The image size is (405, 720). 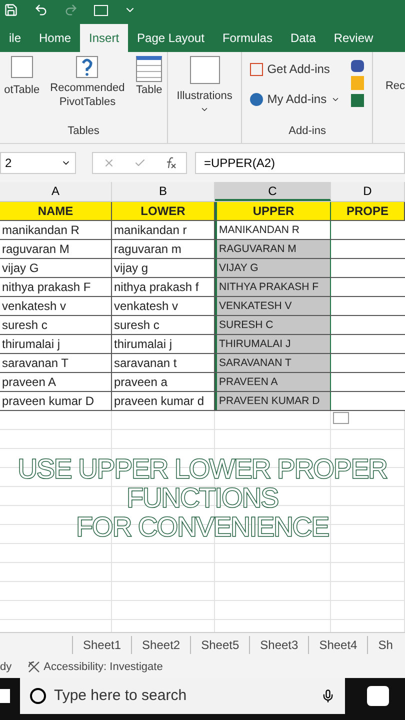 I want to click on table-cell: LOWER, so click(x=163, y=211).